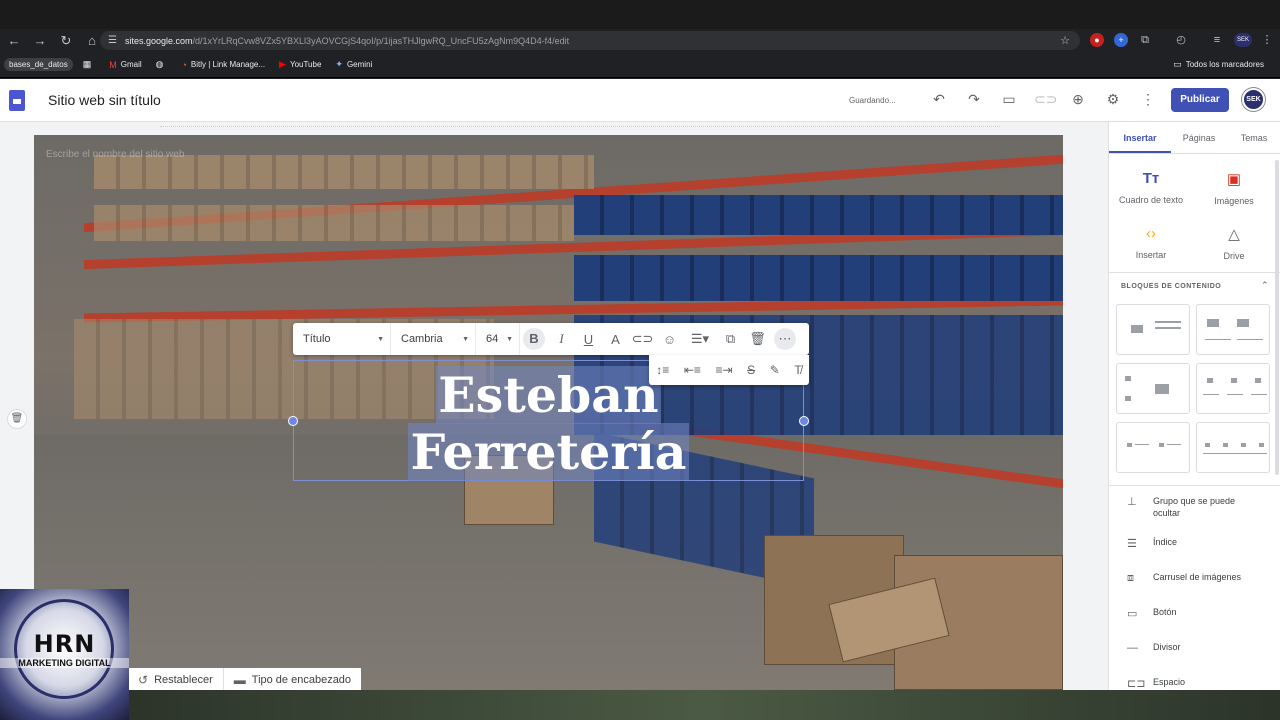  I want to click on spacer-item: ⊏⊐ Espacio, so click(1156, 683).